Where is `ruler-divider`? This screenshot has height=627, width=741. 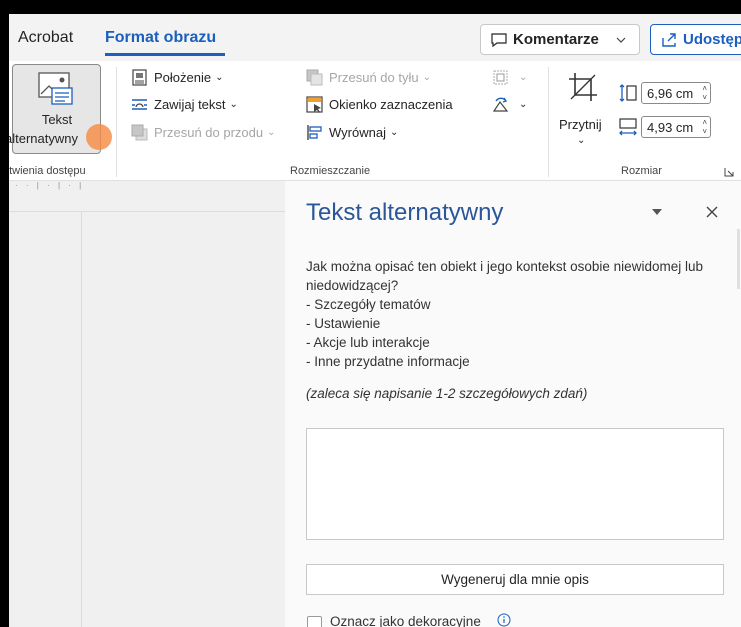
ruler-divider is located at coordinates (147, 211).